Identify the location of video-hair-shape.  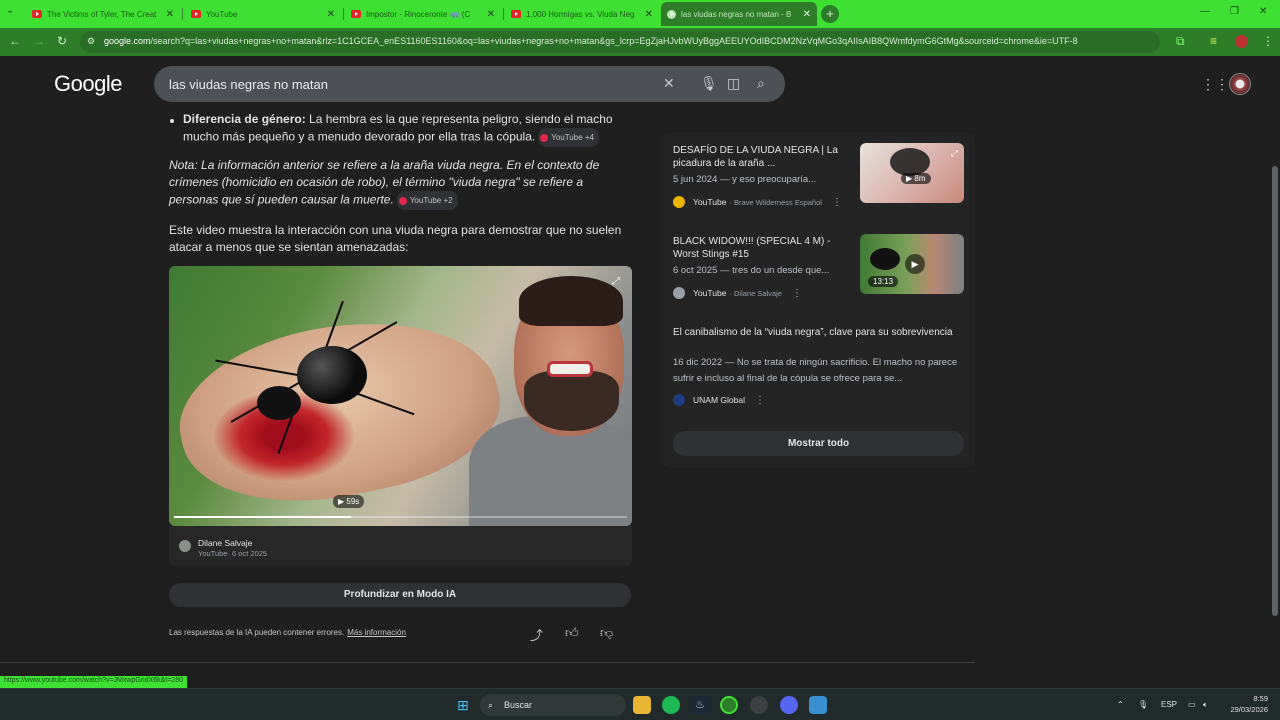
(571, 301).